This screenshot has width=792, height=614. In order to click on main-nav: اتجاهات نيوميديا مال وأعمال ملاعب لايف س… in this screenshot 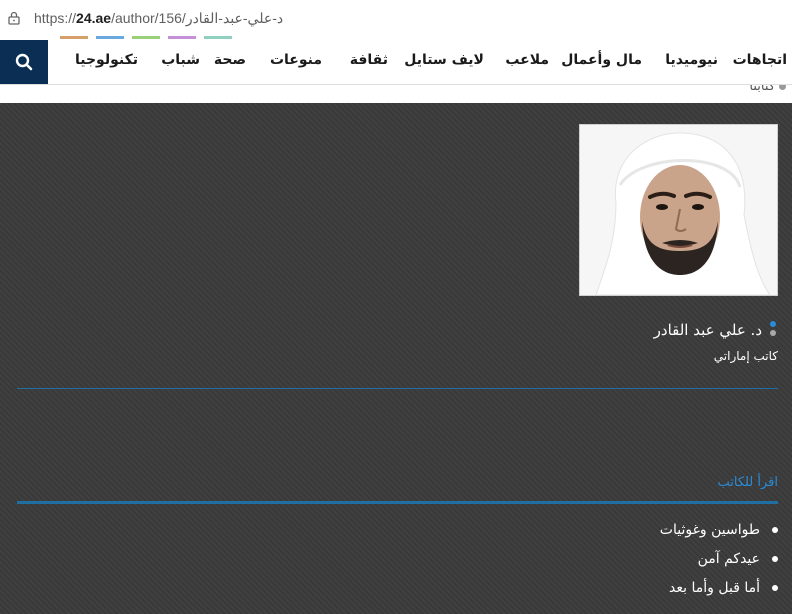, I will do `click(396, 62)`.